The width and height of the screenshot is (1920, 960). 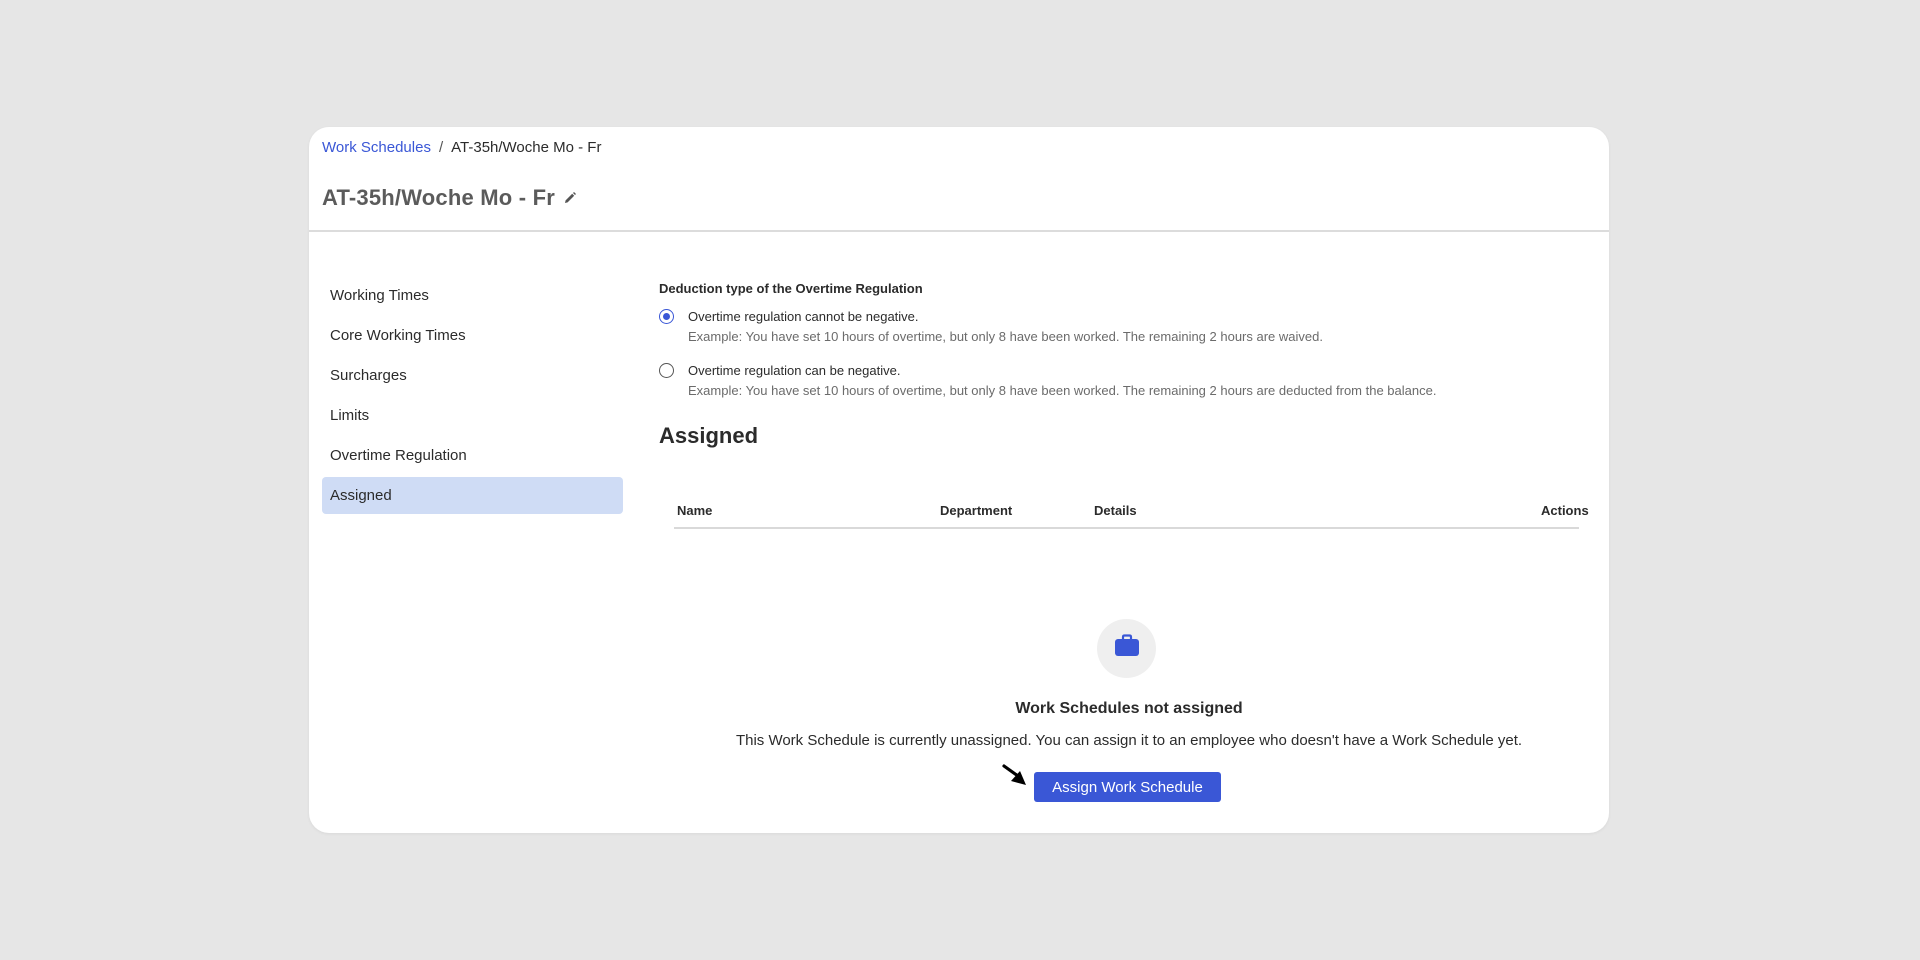 I want to click on page-title: AT-35h/Woche Mo - Fr, so click(x=438, y=197).